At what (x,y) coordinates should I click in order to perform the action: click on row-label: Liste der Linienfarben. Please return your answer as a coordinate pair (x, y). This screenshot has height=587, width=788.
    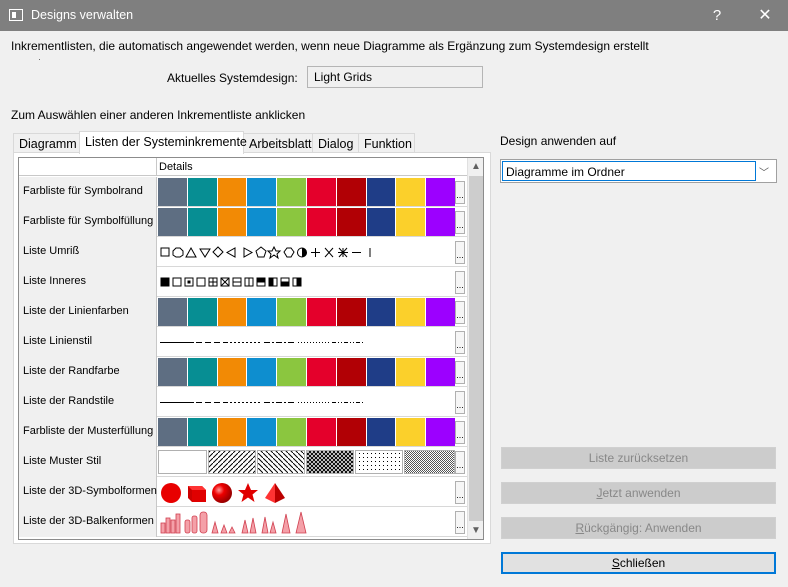
    Looking at the image, I should click on (88, 312).